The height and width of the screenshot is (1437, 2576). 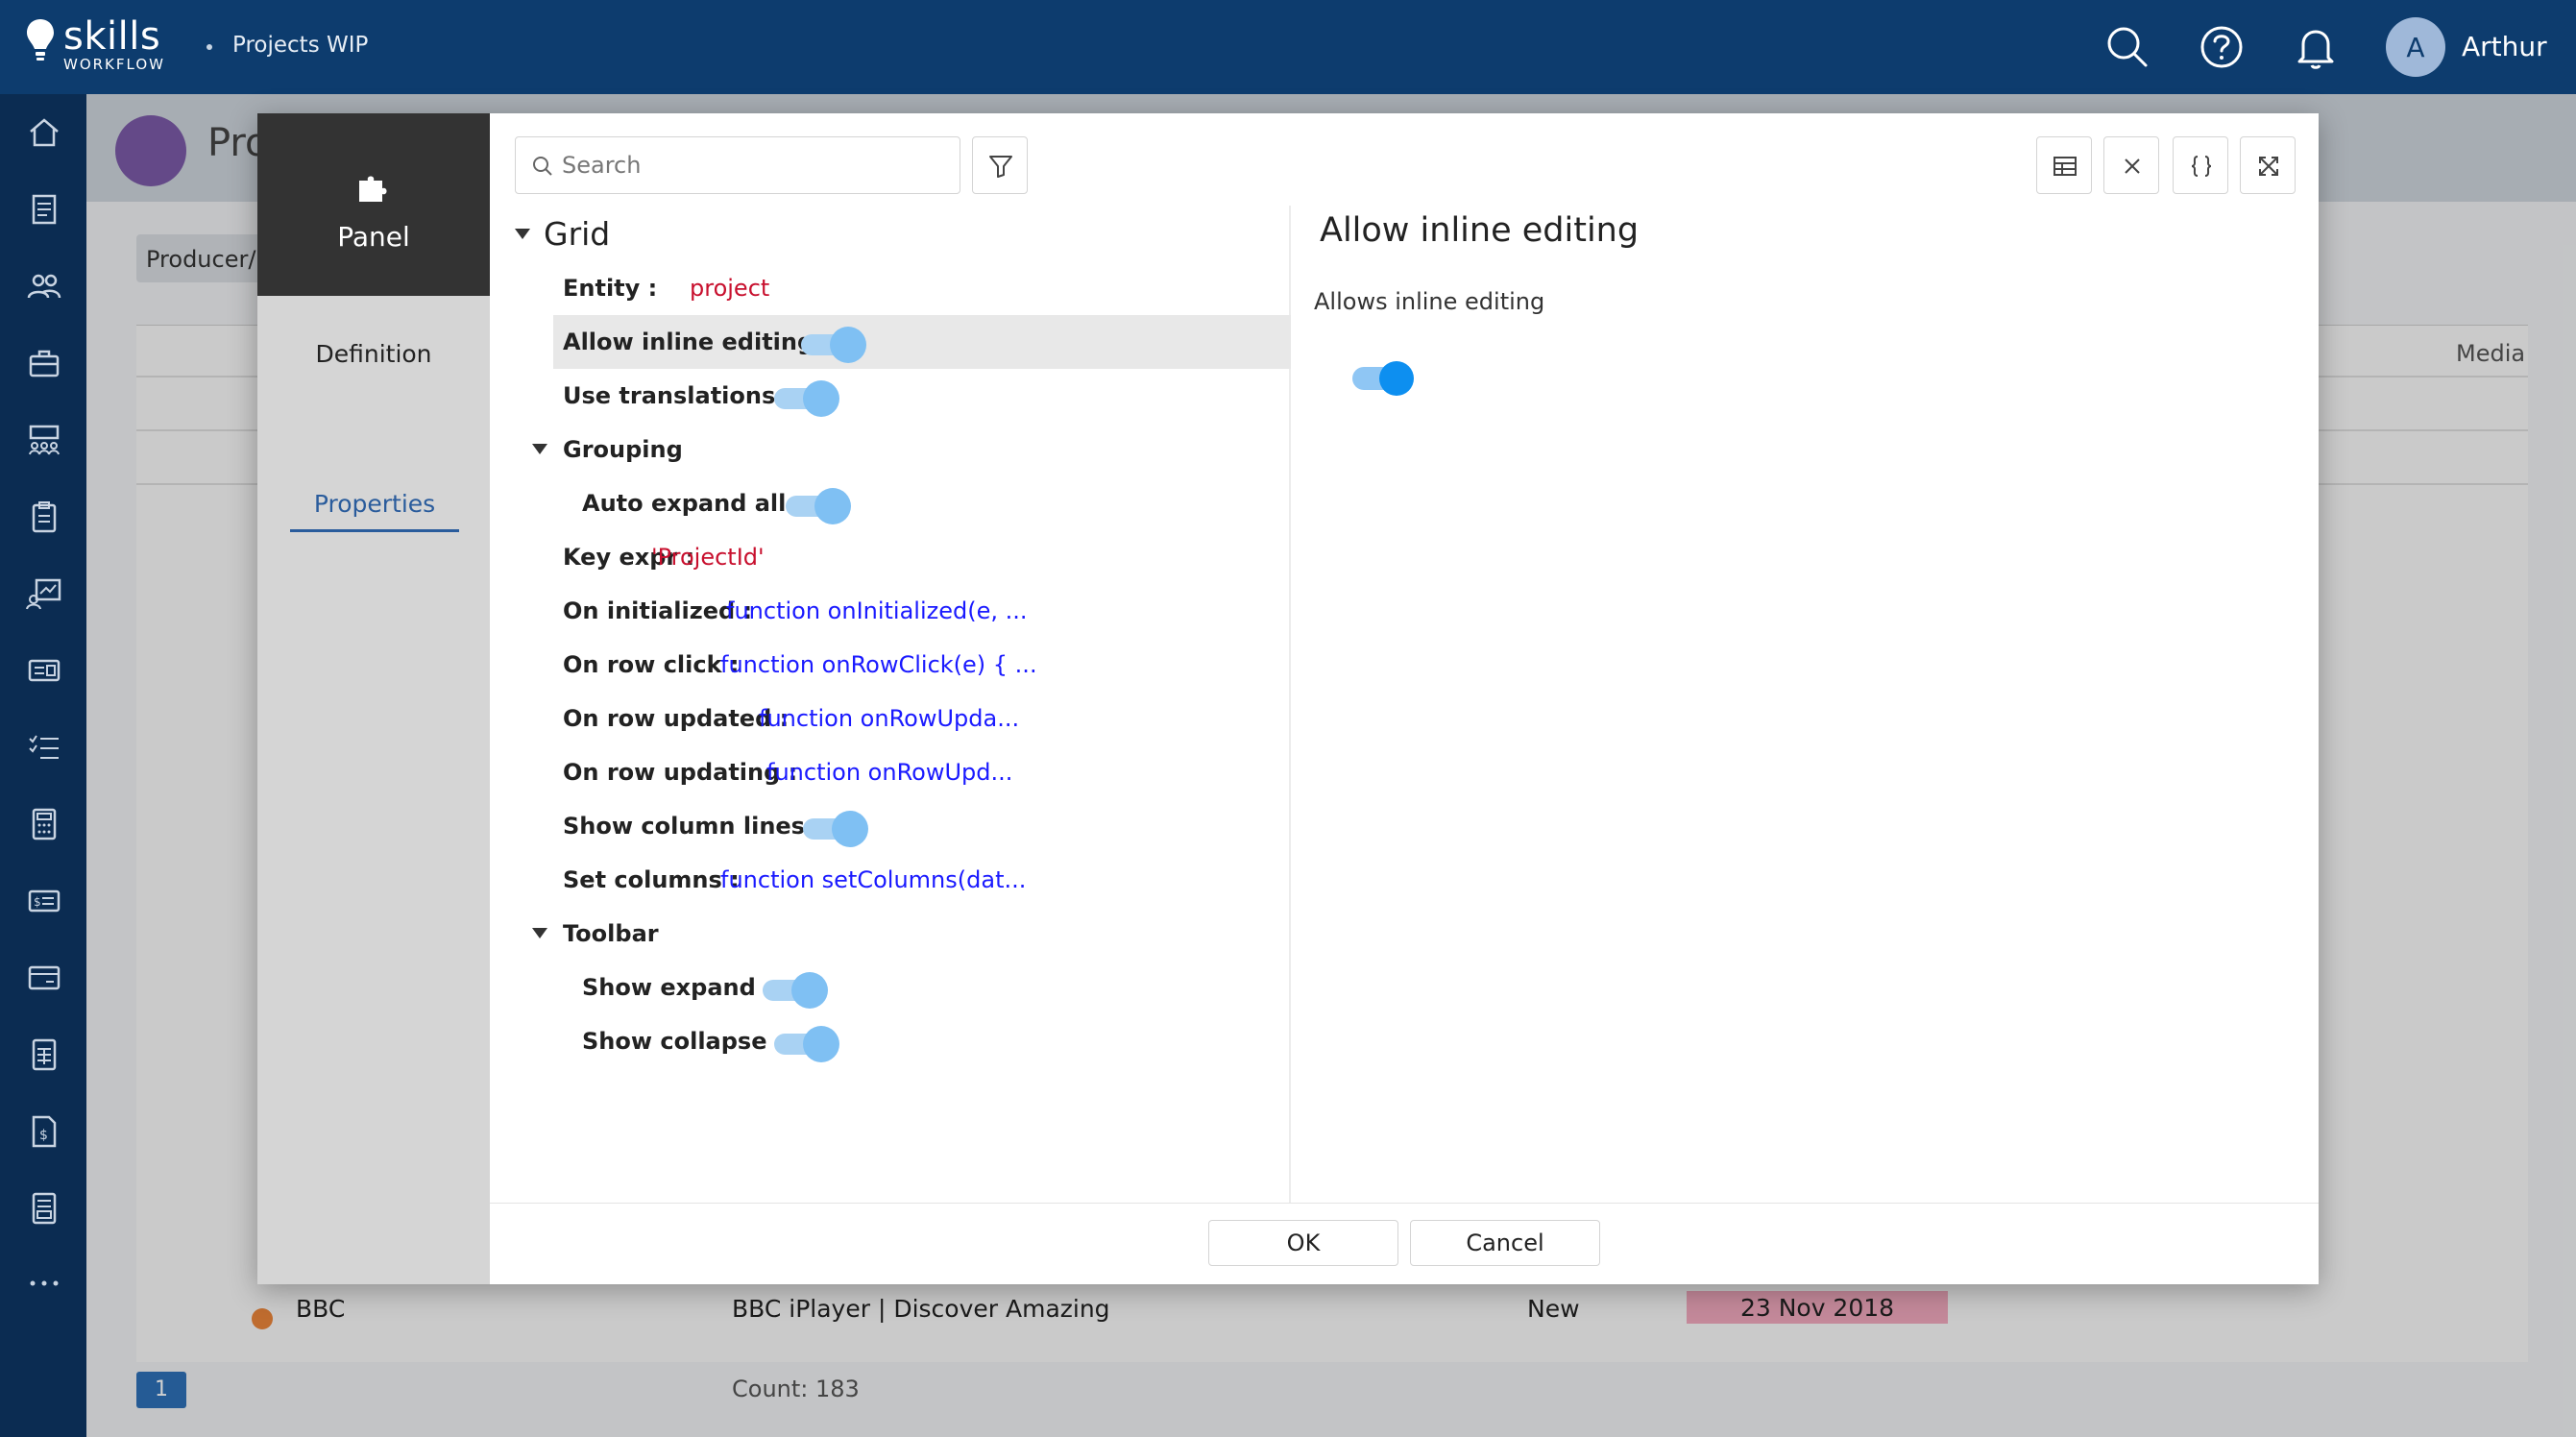 What do you see at coordinates (708, 557) in the screenshot?
I see `property-value: 'ProjectId'` at bounding box center [708, 557].